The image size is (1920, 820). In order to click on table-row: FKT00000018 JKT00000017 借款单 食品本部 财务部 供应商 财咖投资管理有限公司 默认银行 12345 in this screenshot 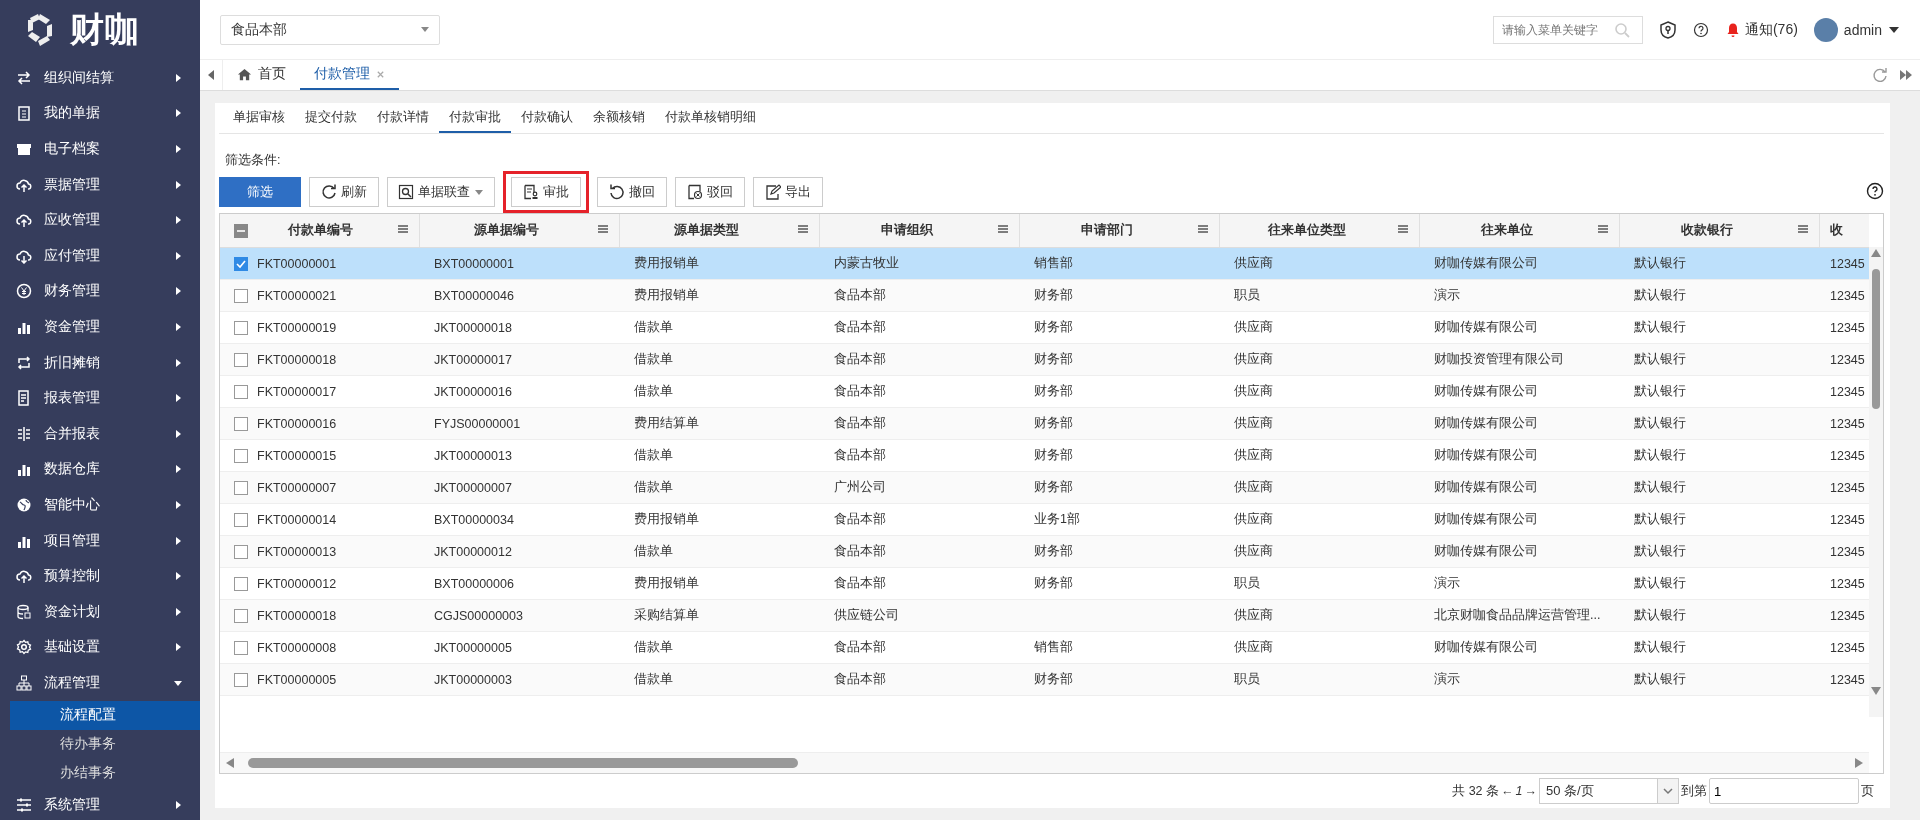, I will do `click(1044, 360)`.